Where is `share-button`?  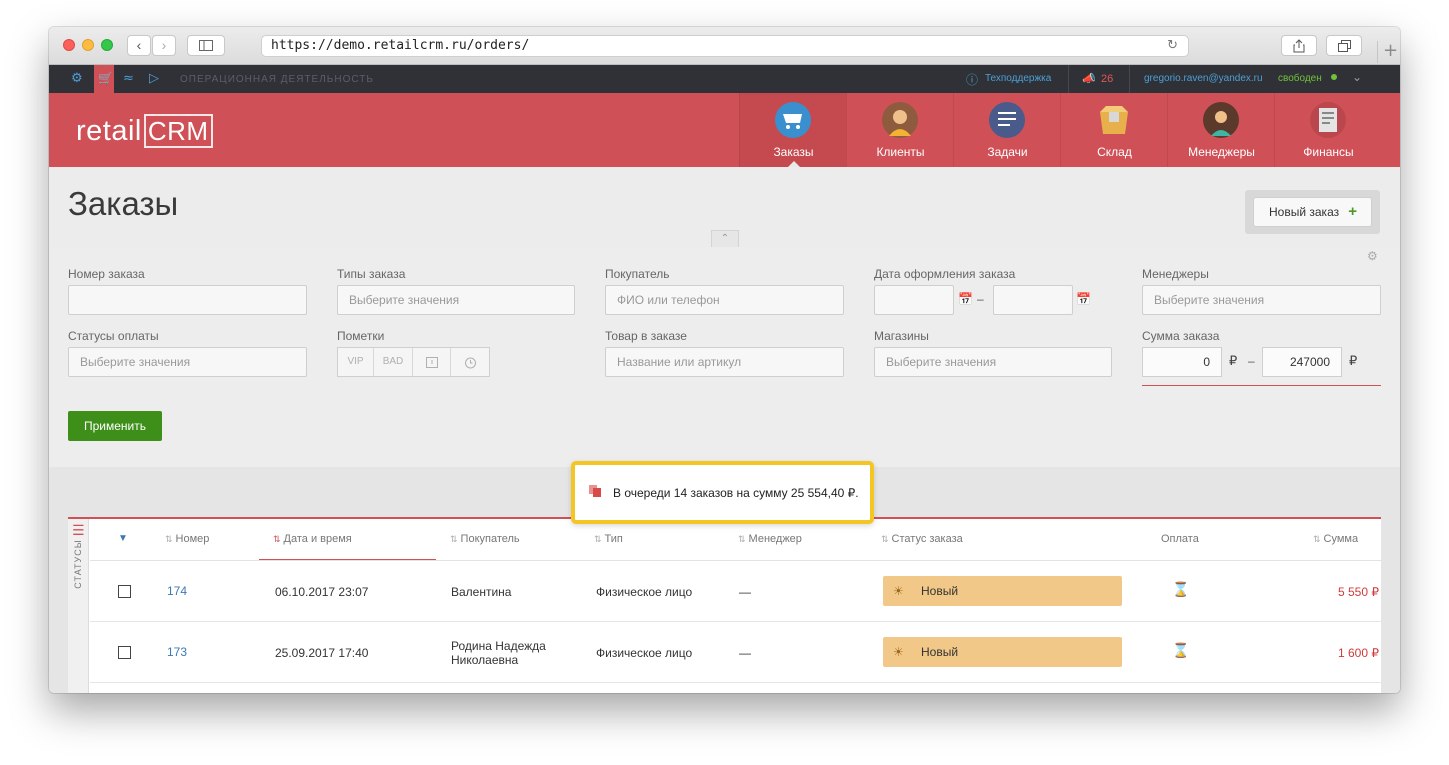 share-button is located at coordinates (1299, 45).